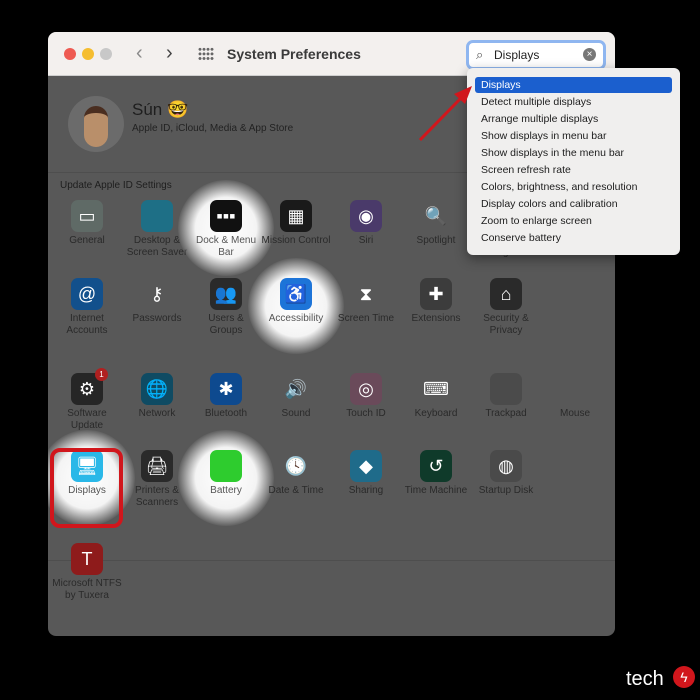 The height and width of the screenshot is (700, 700). I want to click on tech-logo-text: tech, so click(645, 679).